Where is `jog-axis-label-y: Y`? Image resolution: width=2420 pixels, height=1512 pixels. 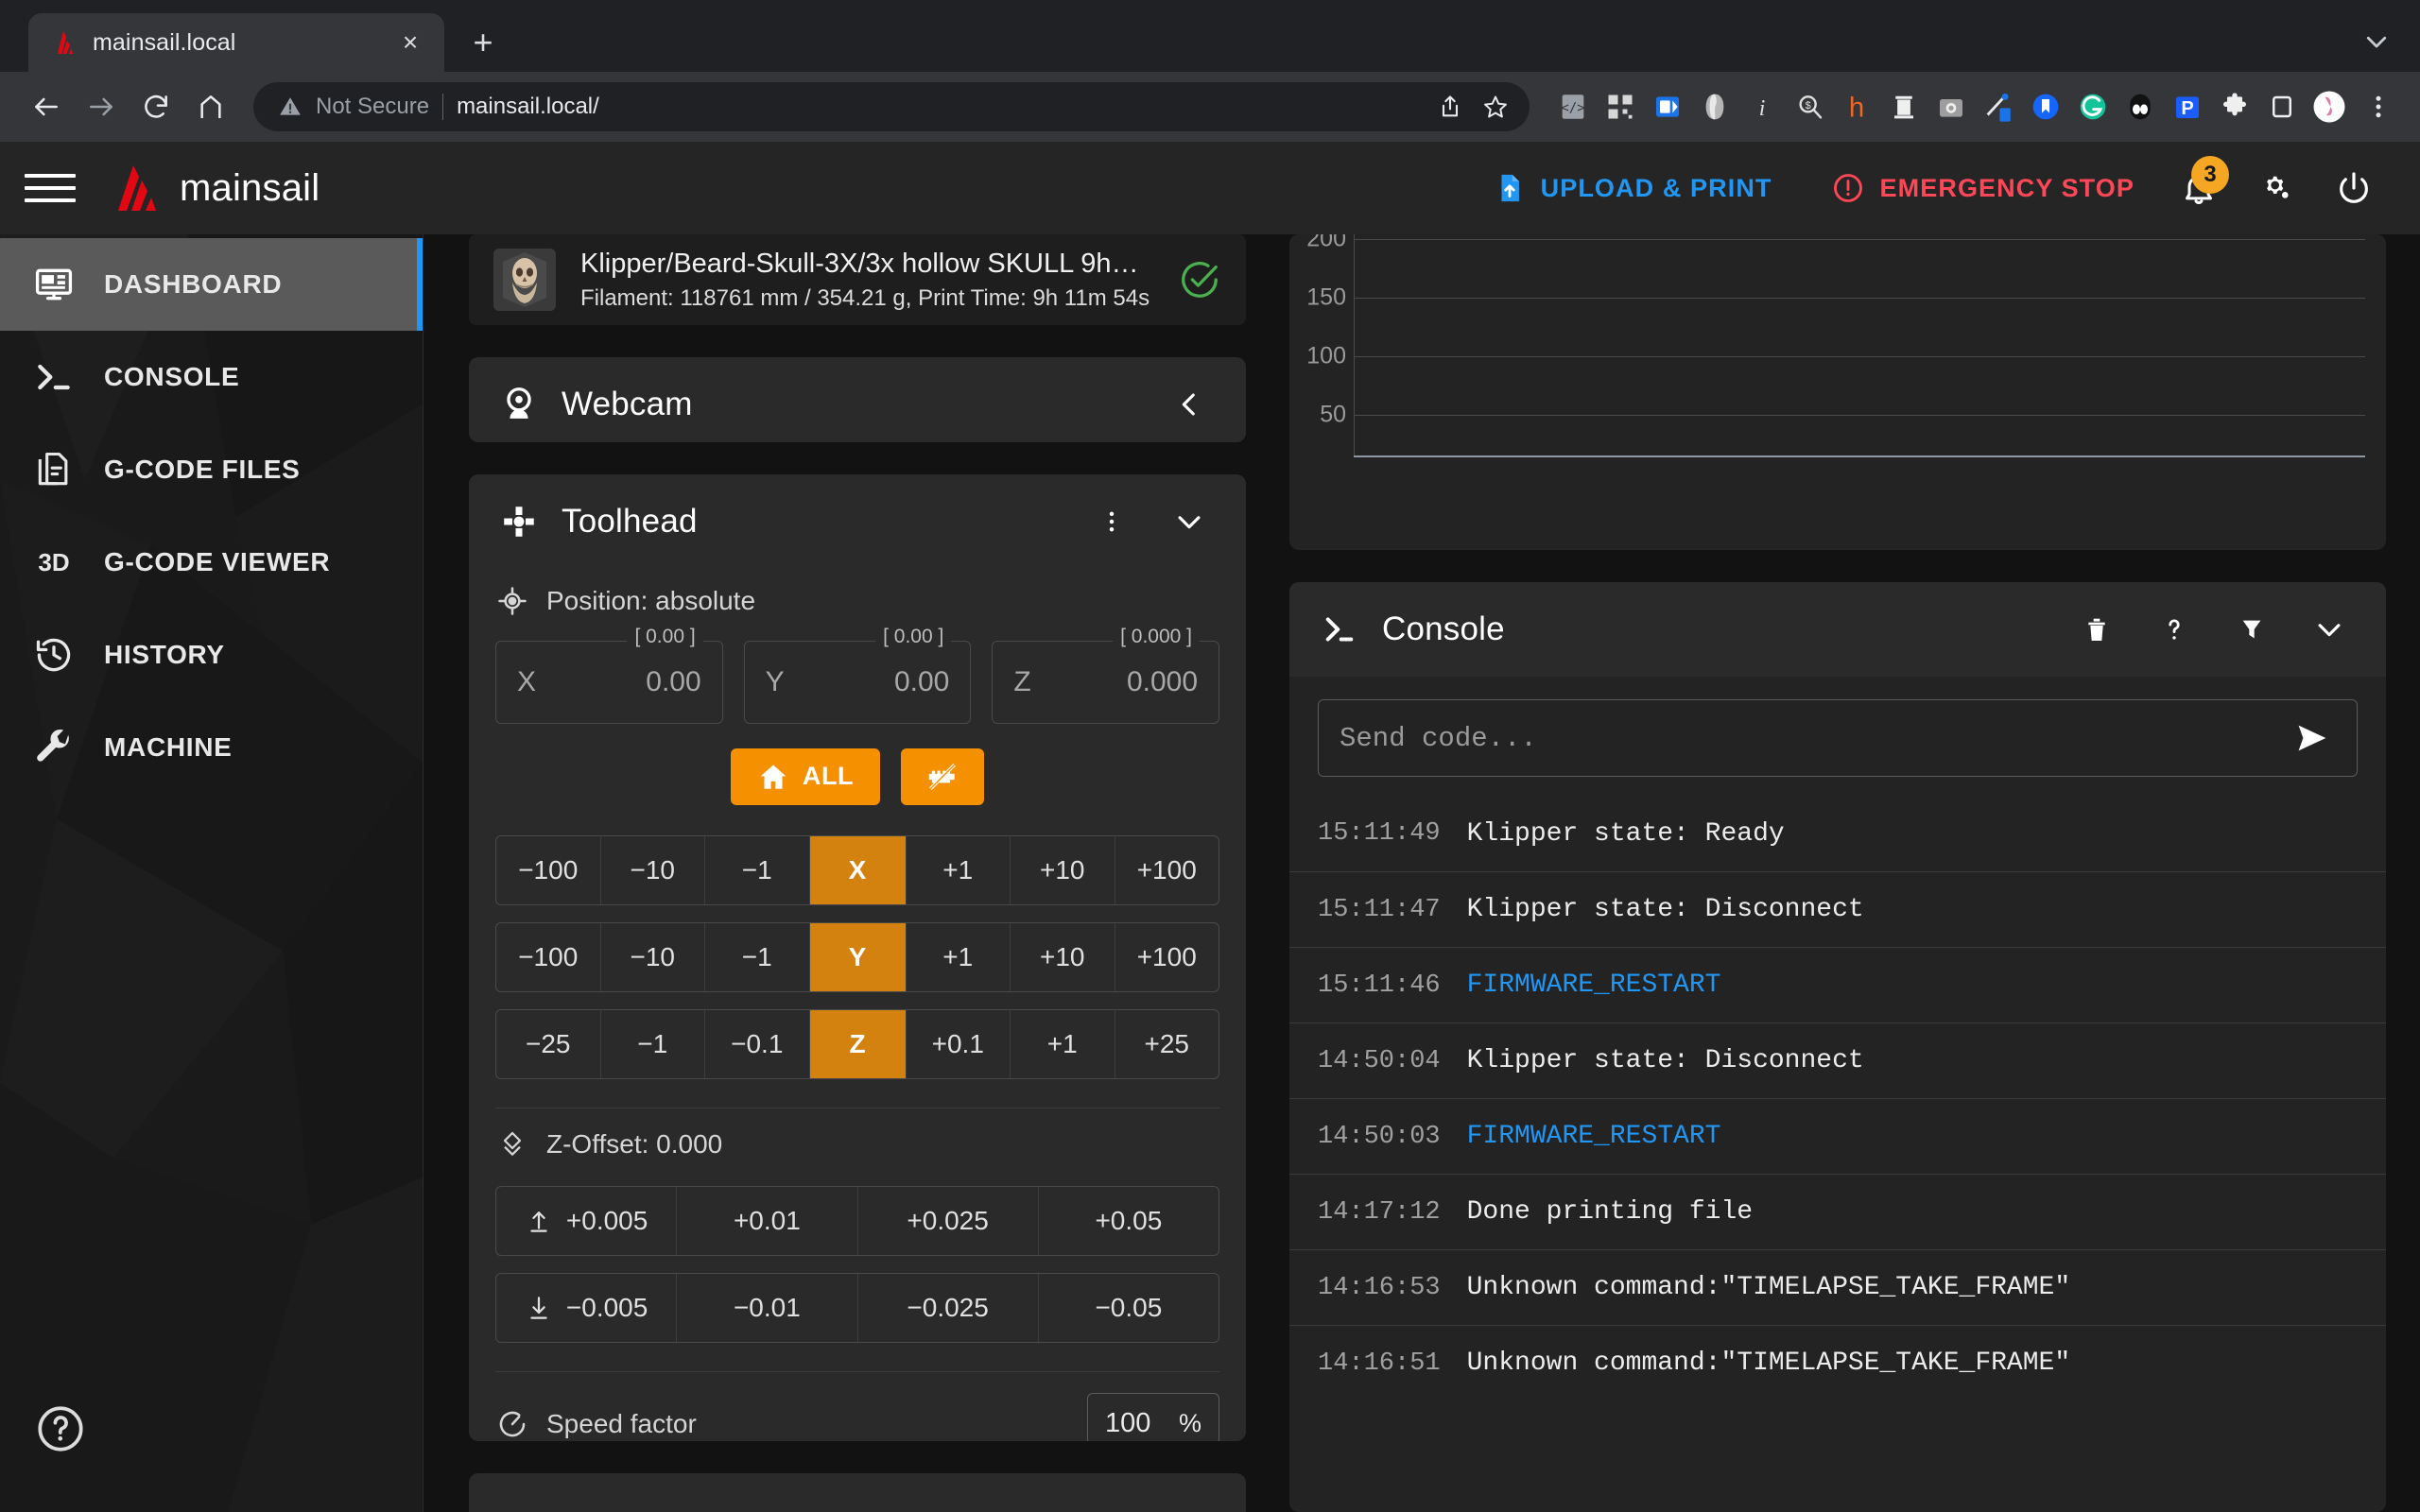 jog-axis-label-y: Y is located at coordinates (858, 956).